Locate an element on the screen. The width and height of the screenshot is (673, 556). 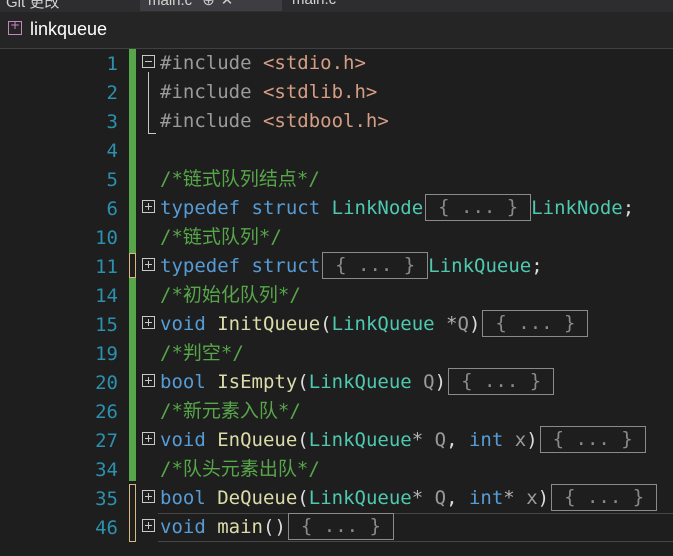
code-line: /*判空*/ is located at coordinates (202, 353).